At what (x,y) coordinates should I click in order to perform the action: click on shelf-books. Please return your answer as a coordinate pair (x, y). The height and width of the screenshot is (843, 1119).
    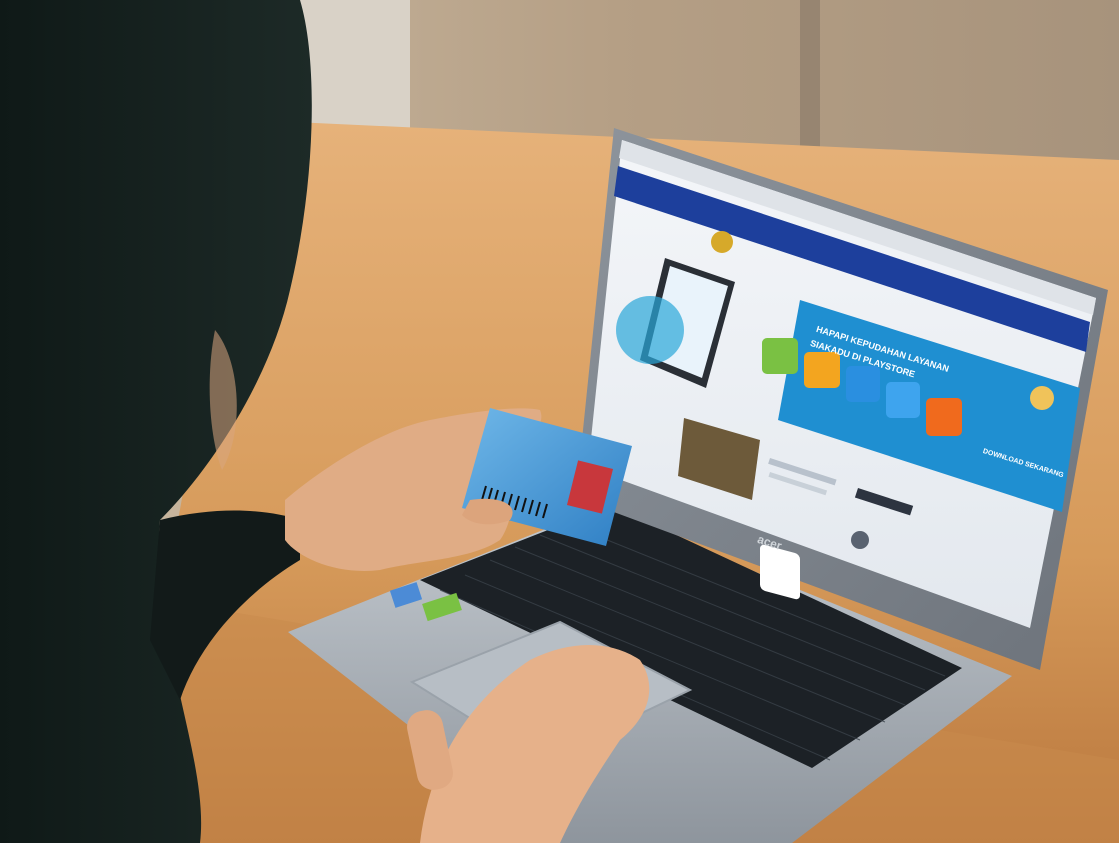
    Looking at the image, I should click on (355, 70).